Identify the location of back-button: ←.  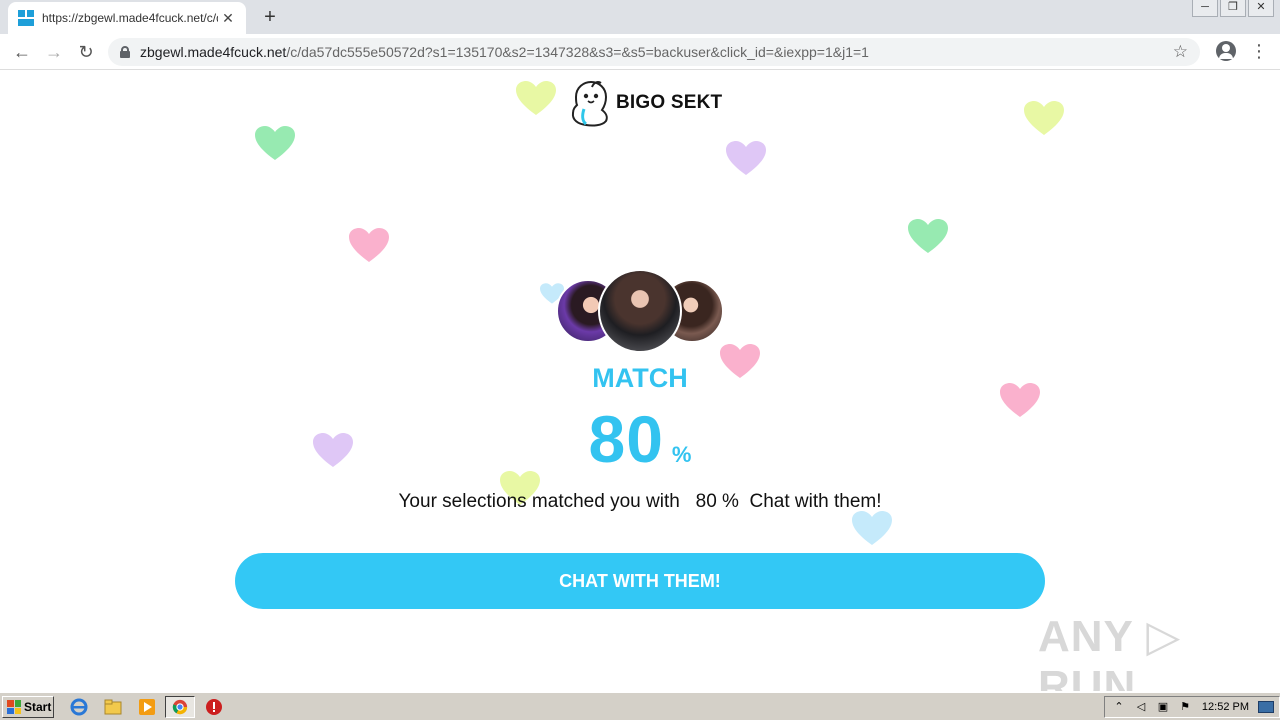
(22, 52).